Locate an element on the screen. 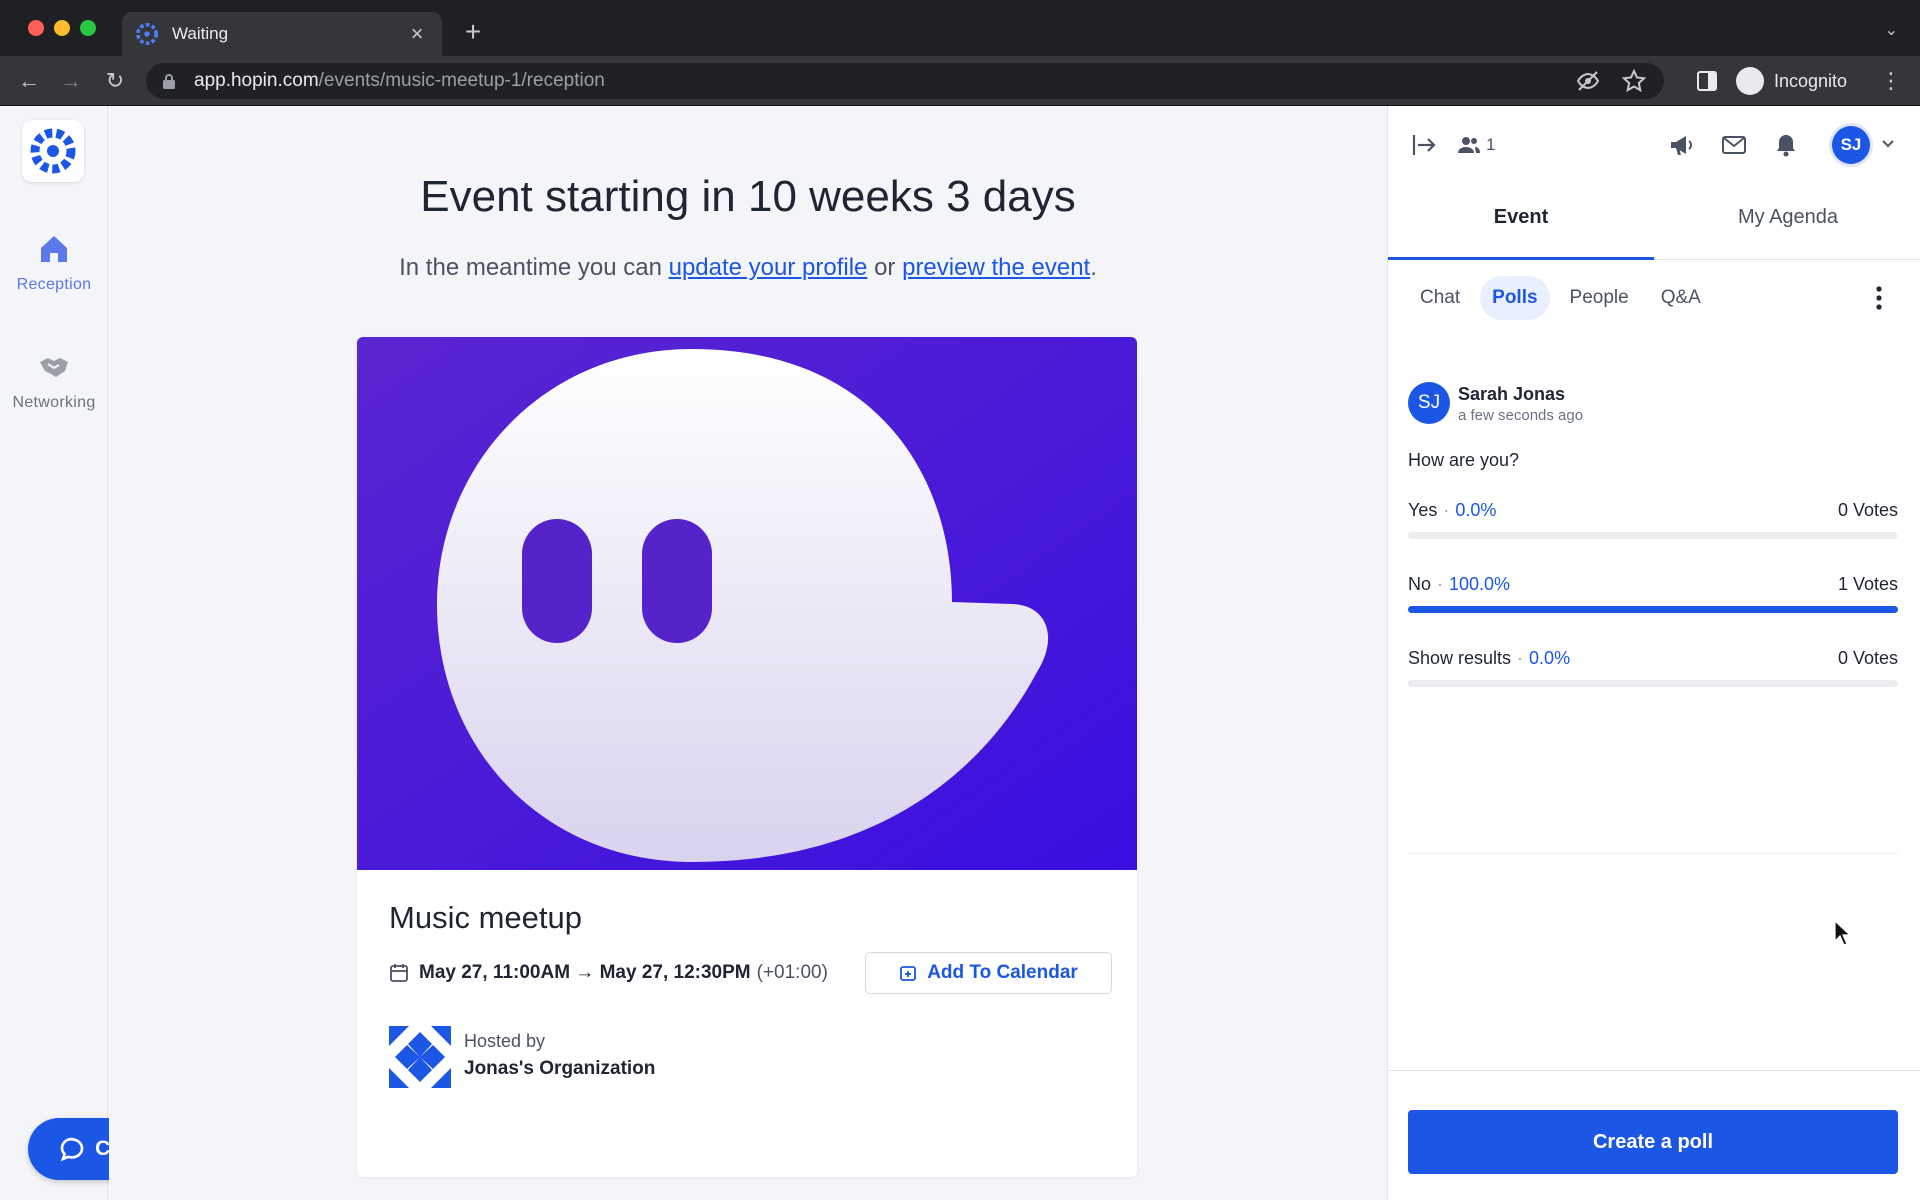 The height and width of the screenshot is (1200, 1920). megaphone-icon is located at coordinates (1681, 145).